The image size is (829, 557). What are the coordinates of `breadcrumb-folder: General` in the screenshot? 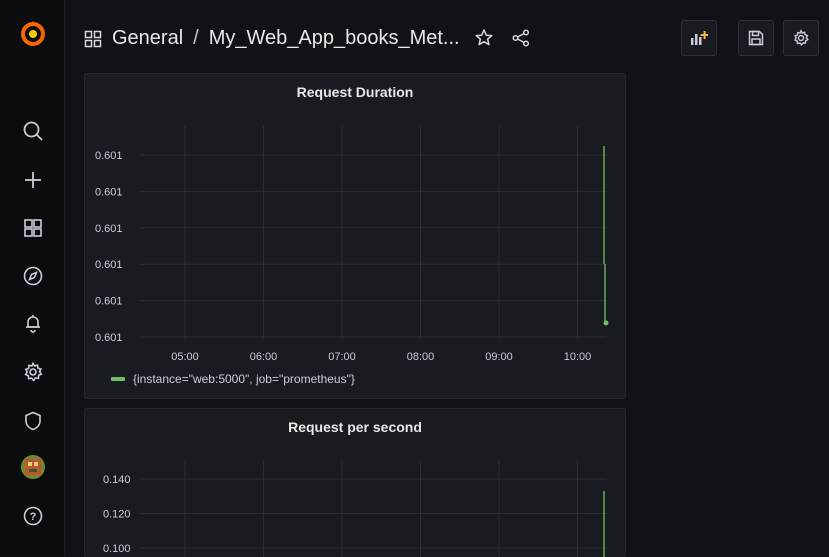 It's located at (147, 38).